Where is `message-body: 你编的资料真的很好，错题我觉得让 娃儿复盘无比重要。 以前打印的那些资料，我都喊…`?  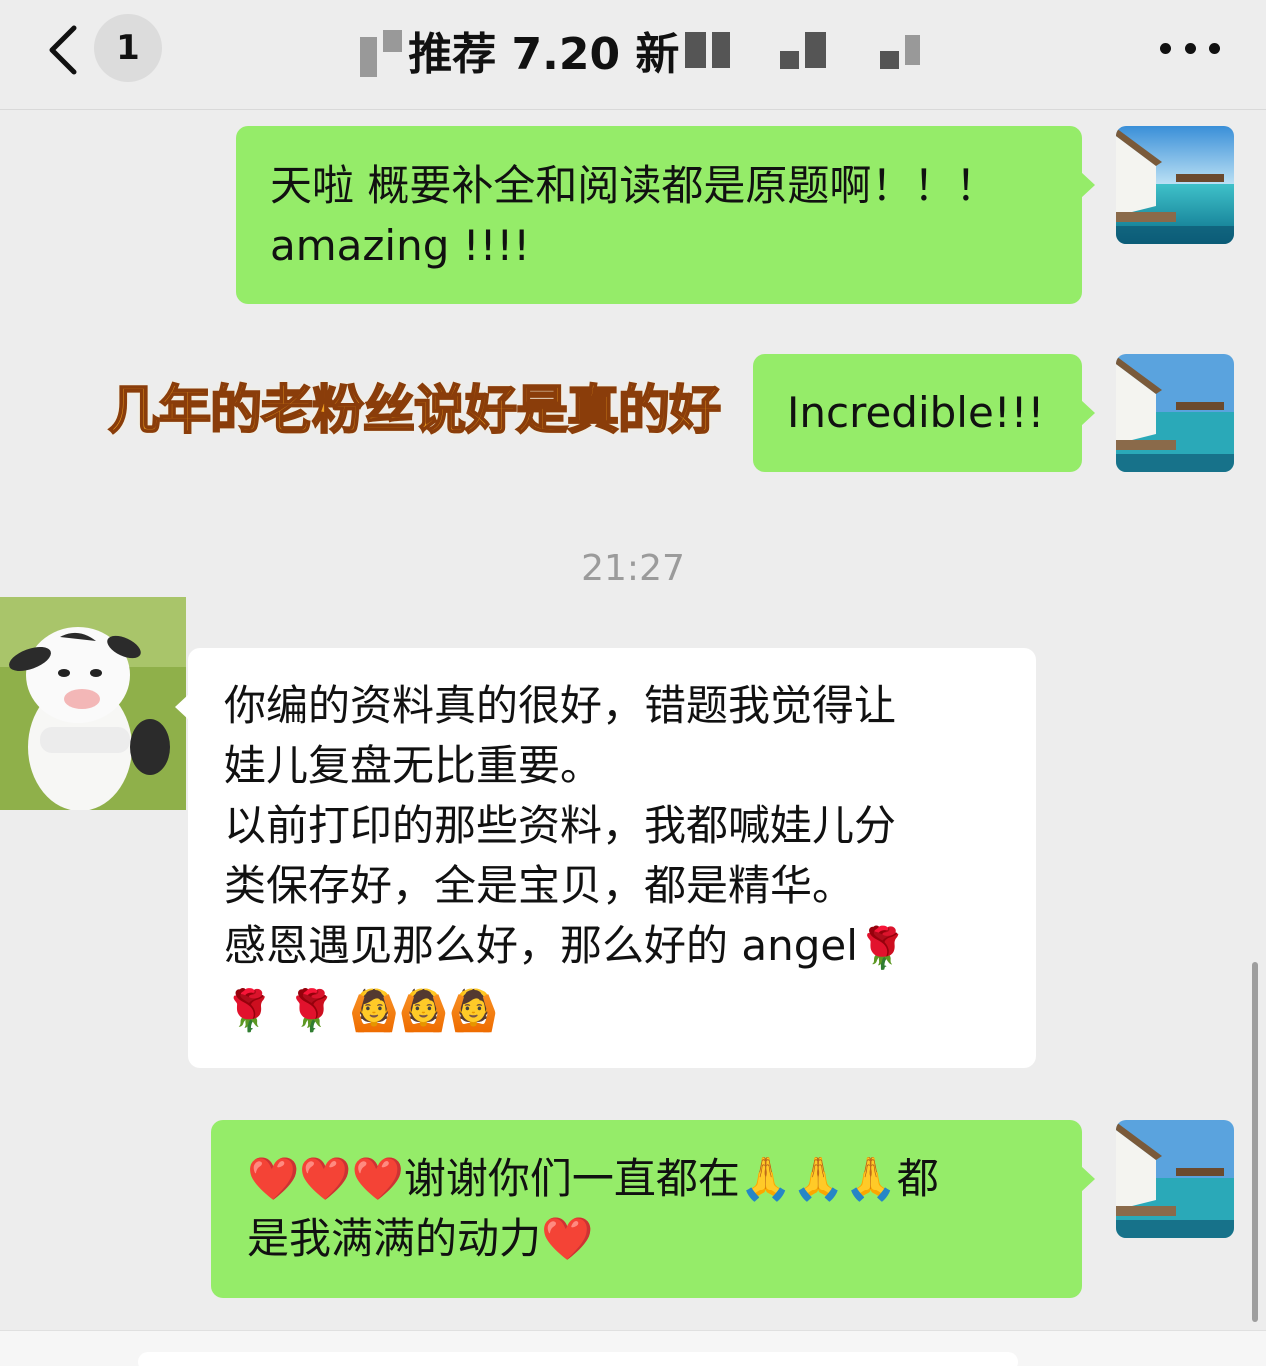 message-body: 你编的资料真的很好，错题我觉得让 娃儿复盘无比重要。 以前打印的那些资料，我都喊… is located at coordinates (560, 825).